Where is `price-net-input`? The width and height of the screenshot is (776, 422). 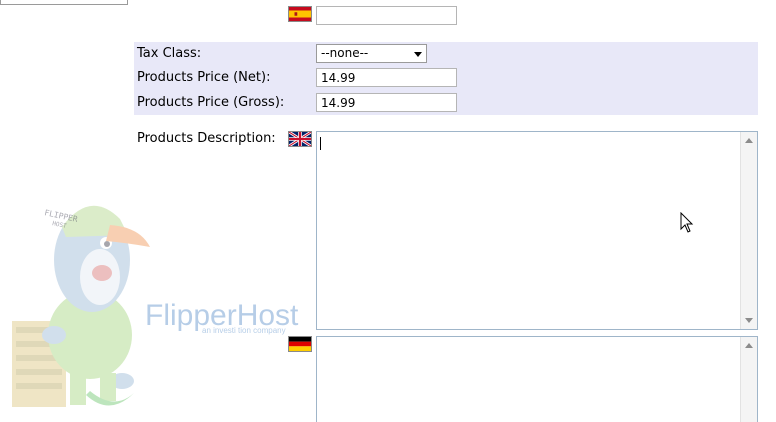
price-net-input is located at coordinates (386, 77).